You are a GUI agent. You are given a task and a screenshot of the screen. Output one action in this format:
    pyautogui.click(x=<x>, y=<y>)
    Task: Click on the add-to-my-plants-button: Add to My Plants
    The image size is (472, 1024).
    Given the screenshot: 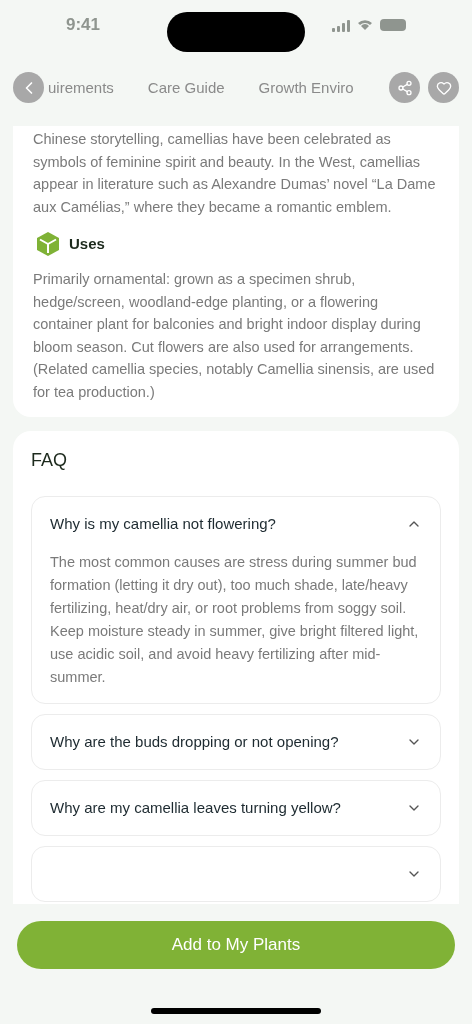 What is the action you would take?
    pyautogui.click(x=236, y=945)
    